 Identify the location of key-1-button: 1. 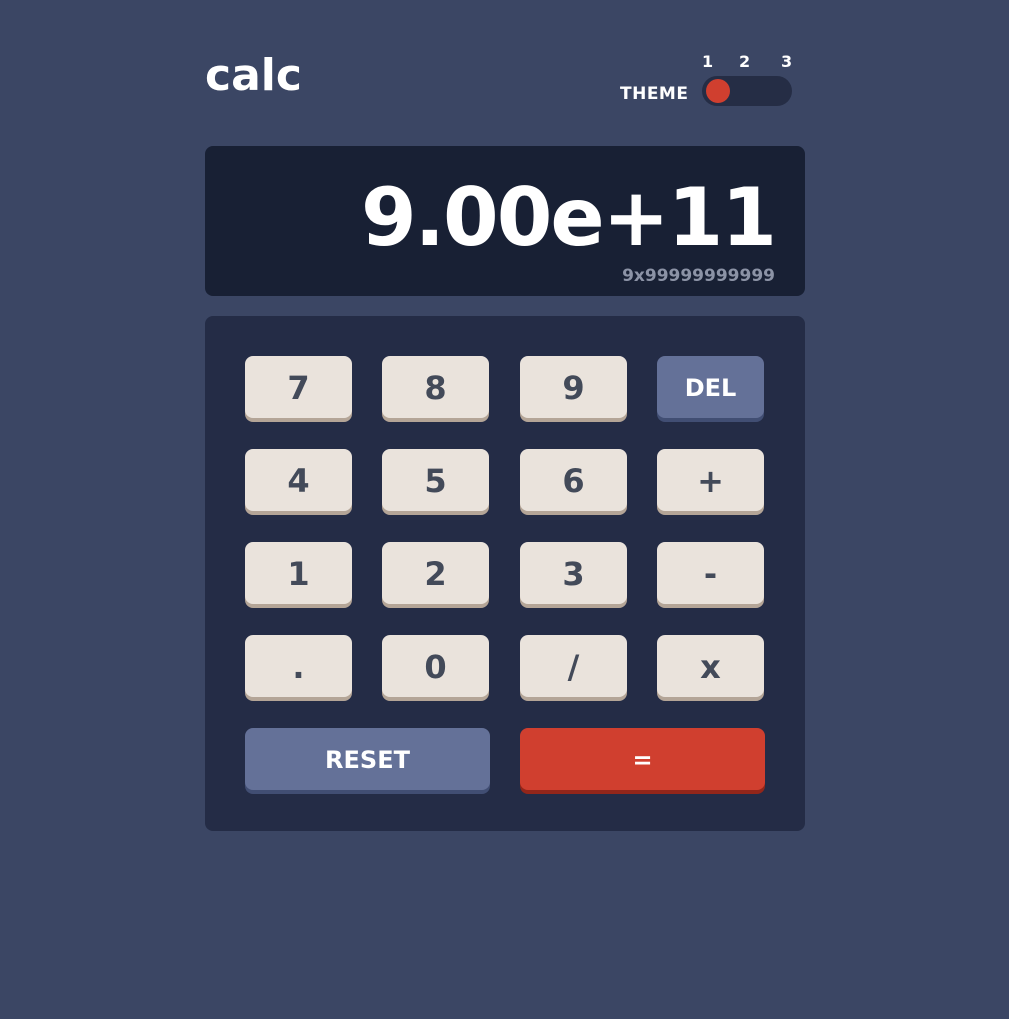
(298, 573).